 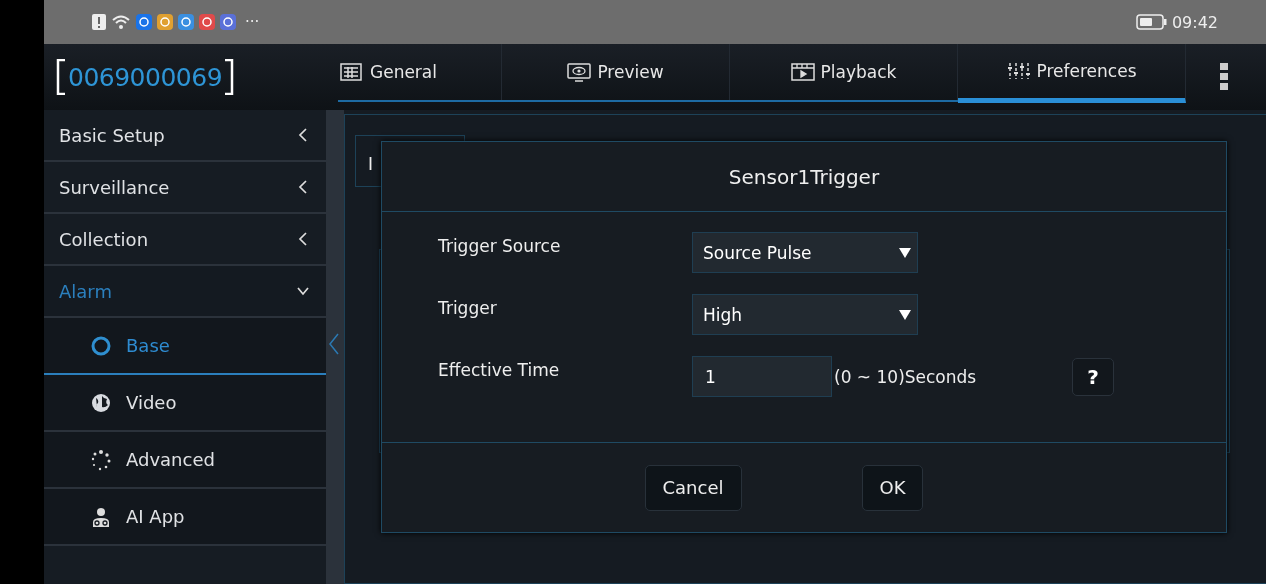 I want to click on grid-icon, so click(x=352, y=72).